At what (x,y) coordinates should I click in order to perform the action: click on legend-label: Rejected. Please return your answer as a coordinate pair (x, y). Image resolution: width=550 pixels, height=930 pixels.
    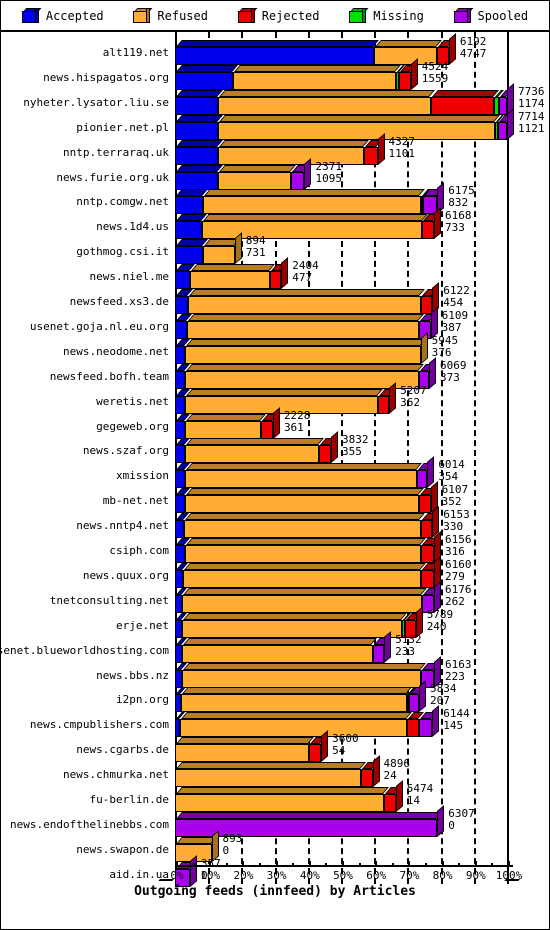
    Looking at the image, I should click on (290, 15).